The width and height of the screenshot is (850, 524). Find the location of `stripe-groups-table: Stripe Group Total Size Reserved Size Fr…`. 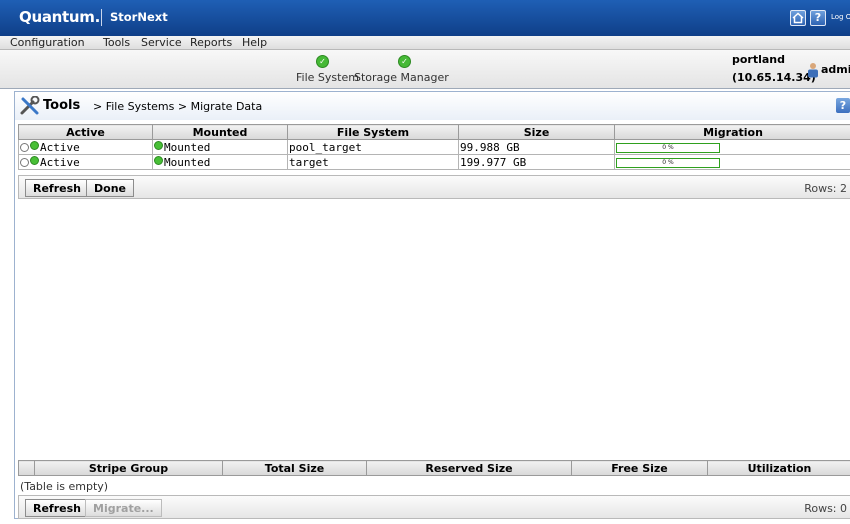

stripe-groups-table: Stripe Group Total Size Reserved Size Fr… is located at coordinates (434, 468).